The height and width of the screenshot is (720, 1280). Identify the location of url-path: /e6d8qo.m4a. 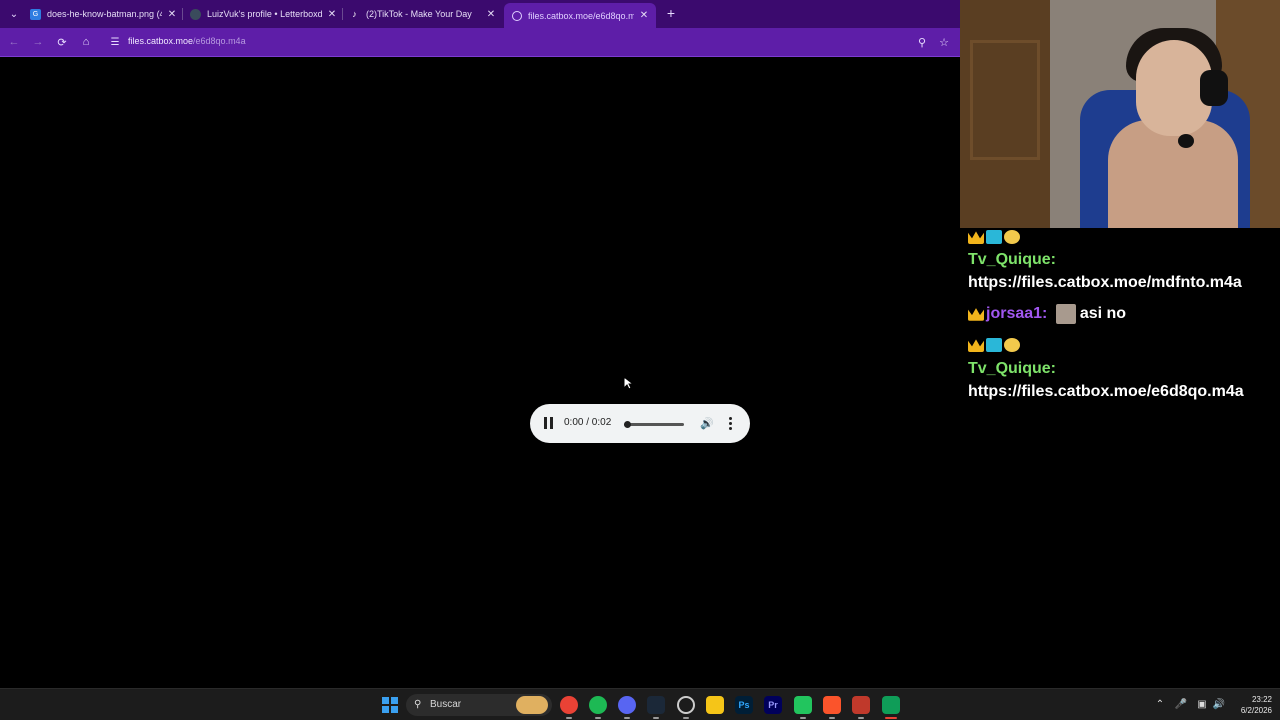
(219, 41).